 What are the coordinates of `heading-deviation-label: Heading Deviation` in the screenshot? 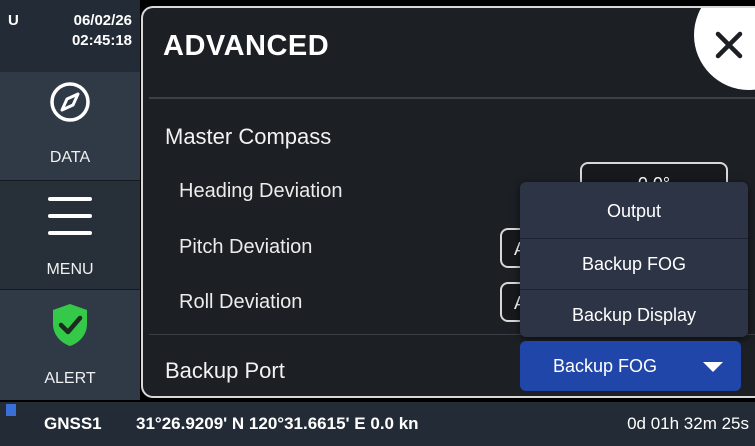 It's located at (261, 191).